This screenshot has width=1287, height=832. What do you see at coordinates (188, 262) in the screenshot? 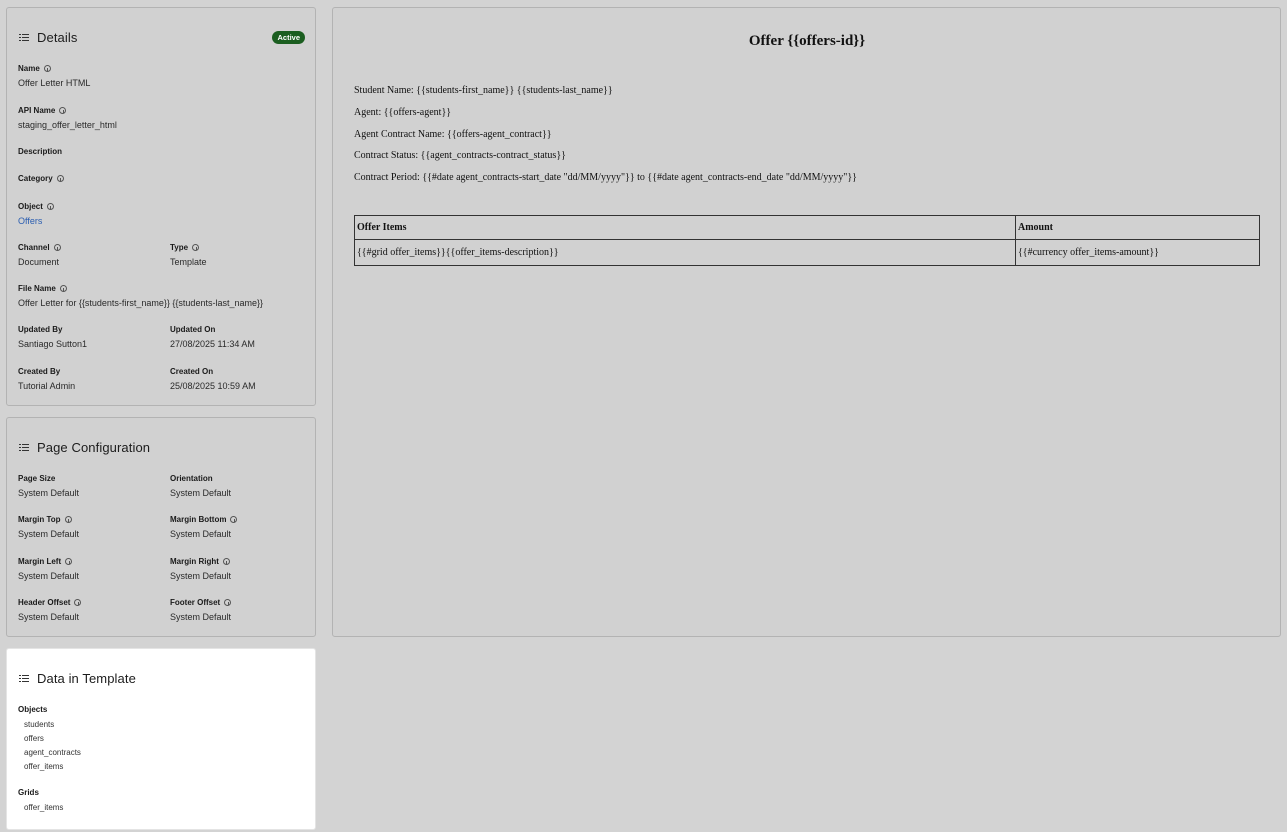
I see `type-value: Template` at bounding box center [188, 262].